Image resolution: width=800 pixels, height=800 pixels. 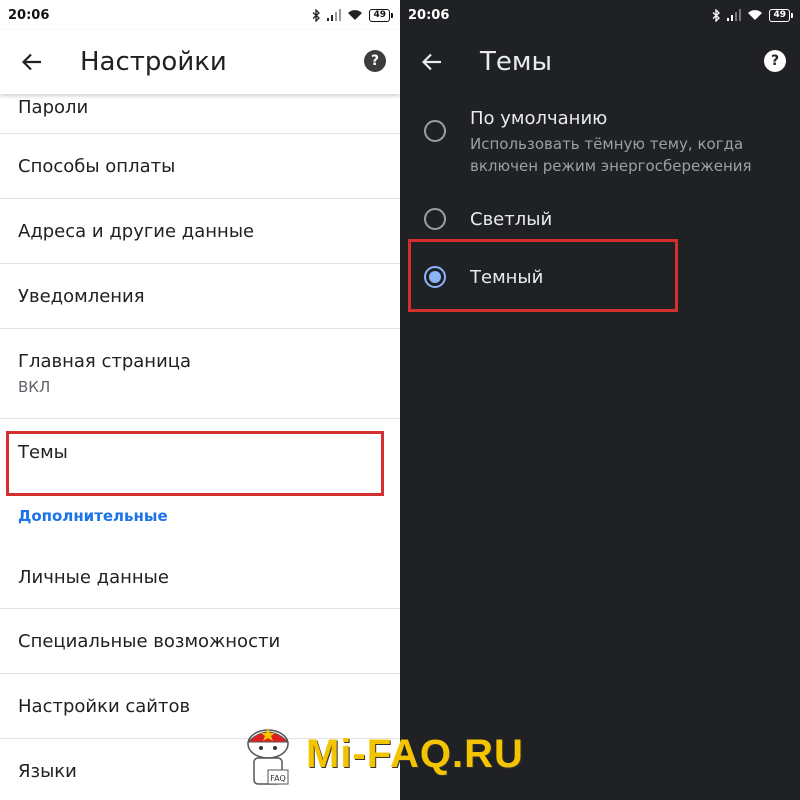 What do you see at coordinates (600, 62) in the screenshot?
I see `themes-app-bar: Темы ?` at bounding box center [600, 62].